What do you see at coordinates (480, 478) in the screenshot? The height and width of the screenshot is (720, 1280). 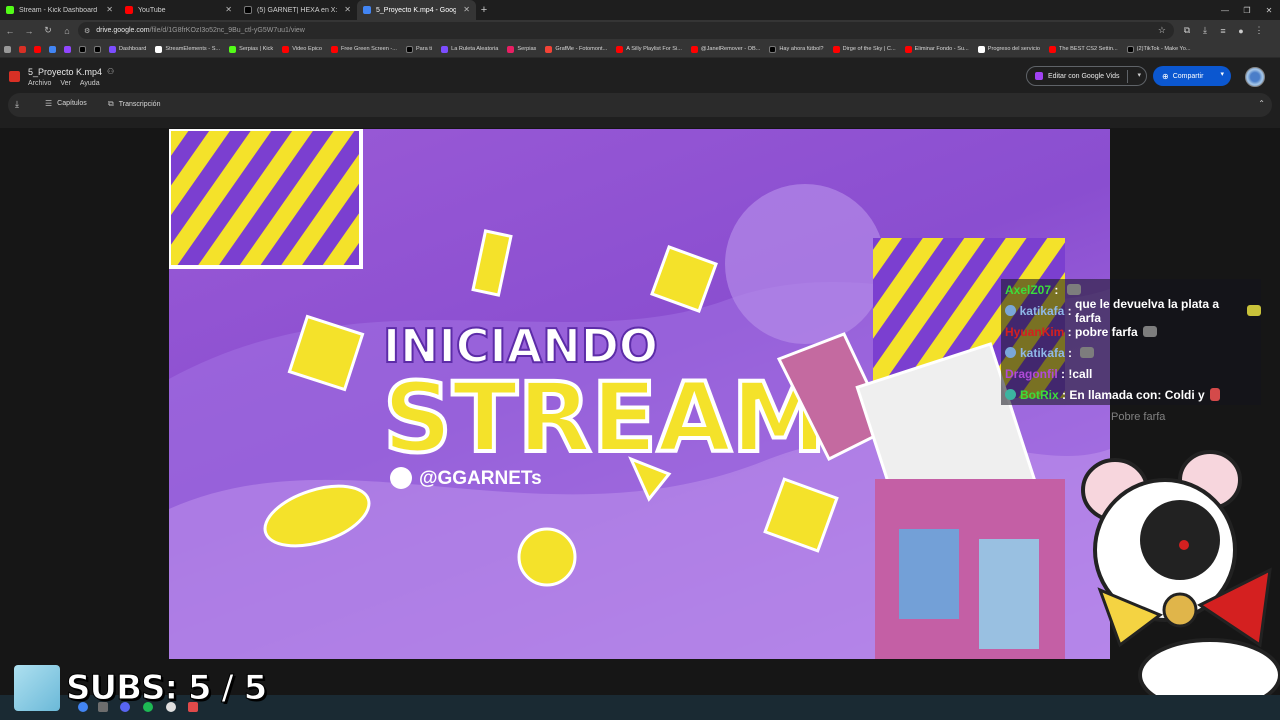 I see `video-handle: @GGARNETs` at bounding box center [480, 478].